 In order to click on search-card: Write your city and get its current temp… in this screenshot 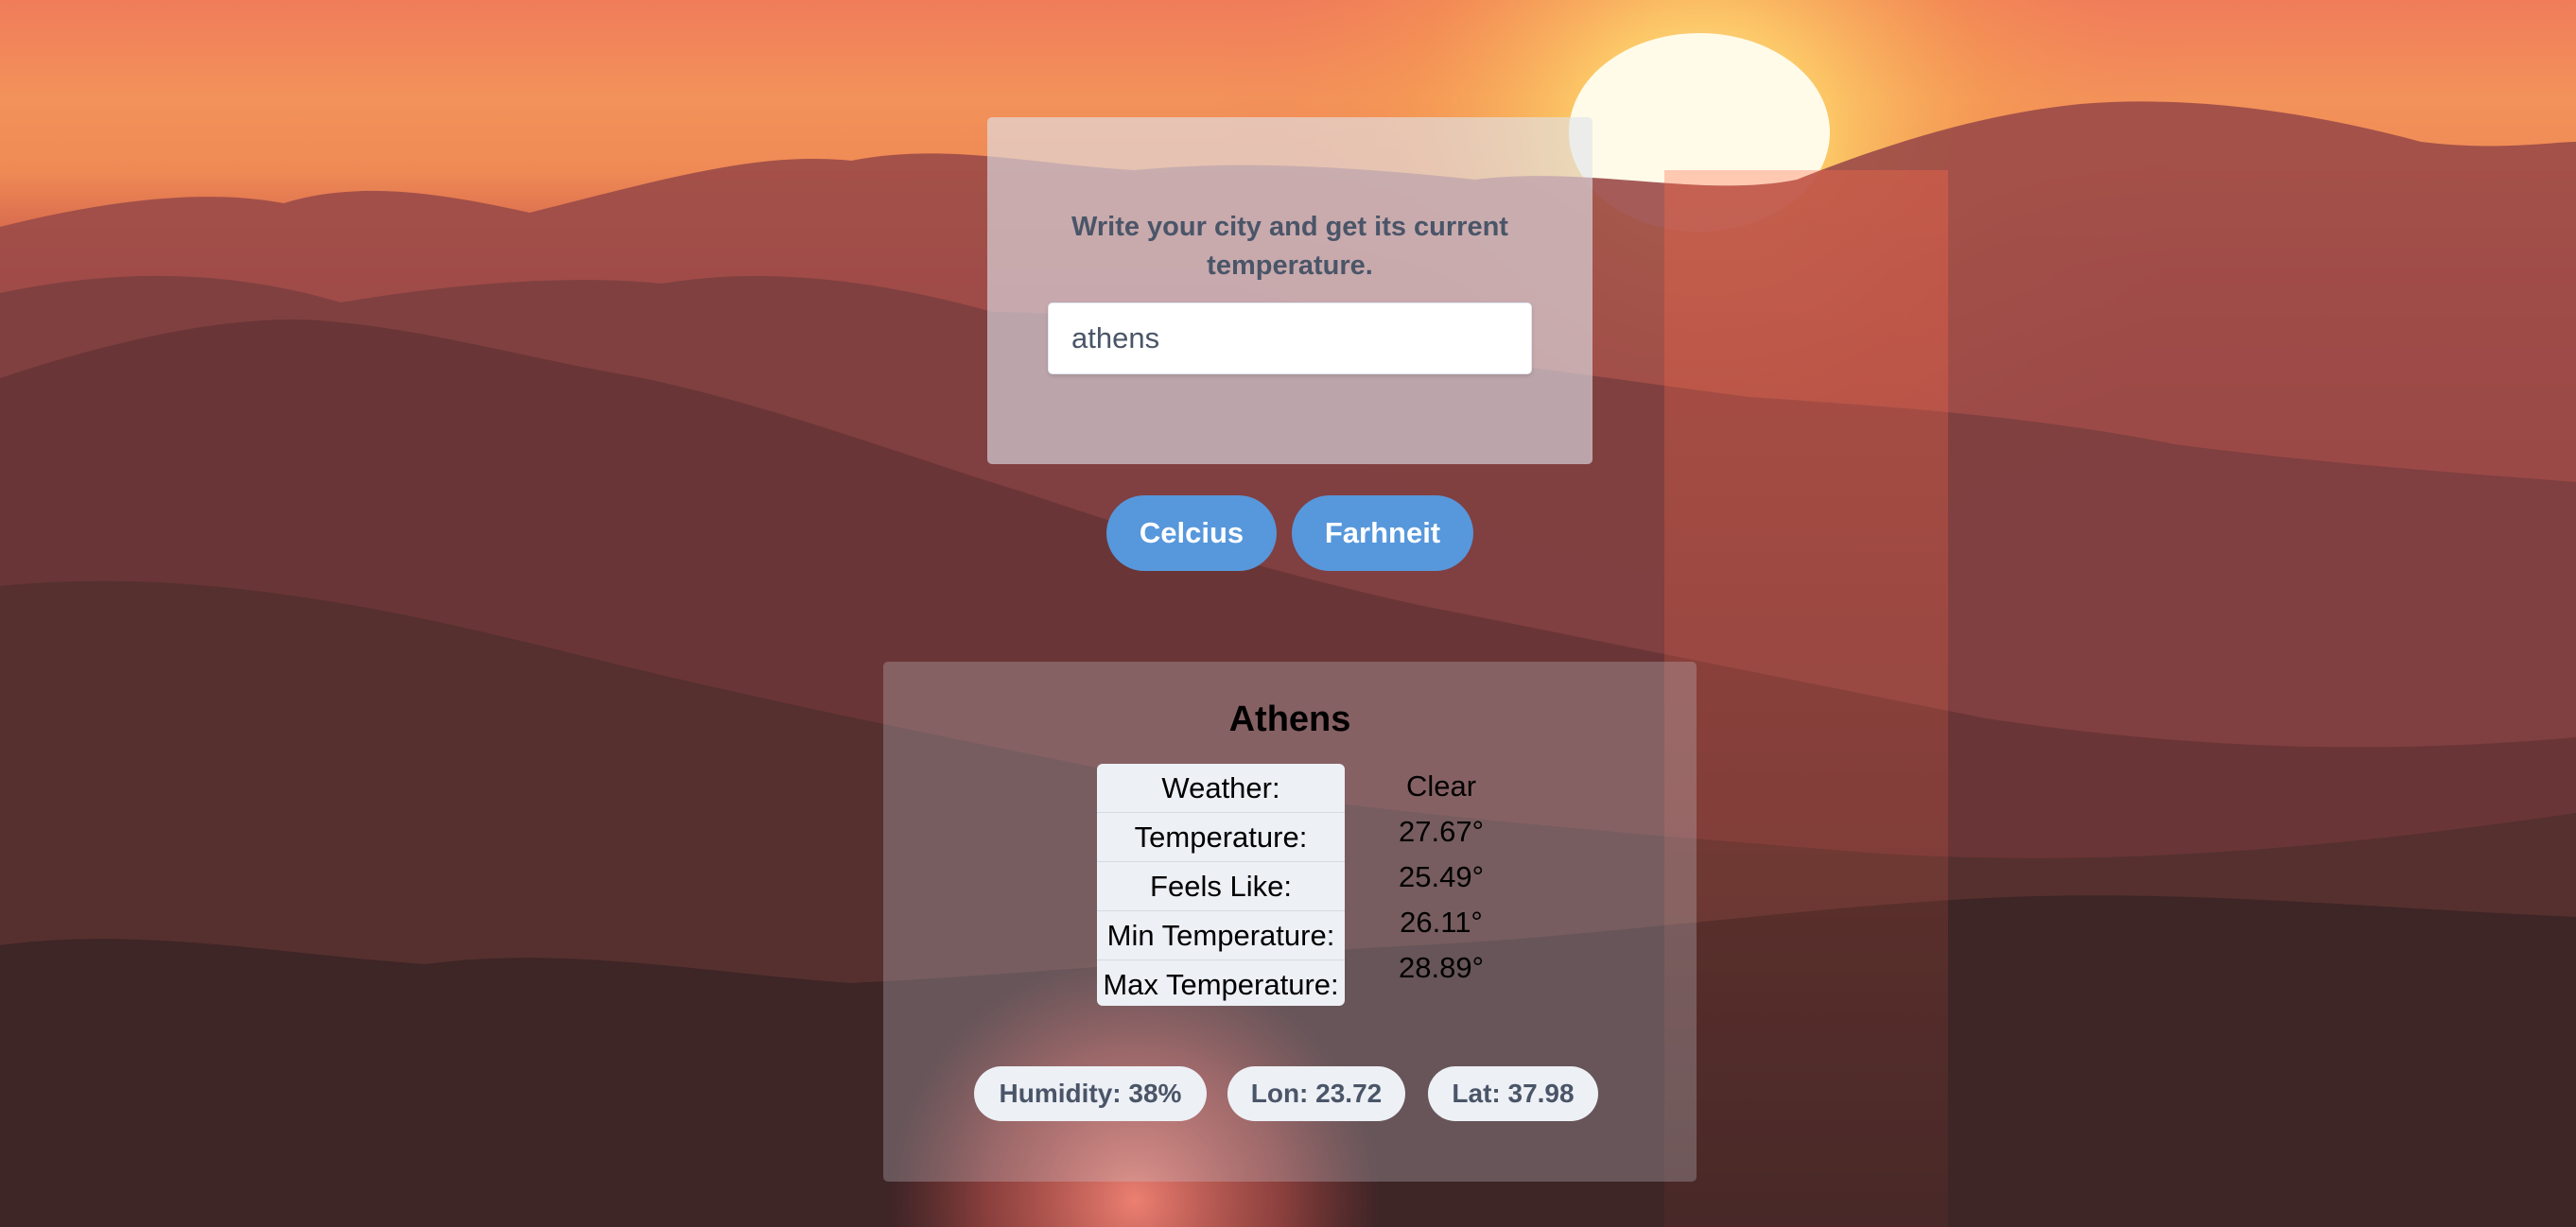, I will do `click(1290, 290)`.